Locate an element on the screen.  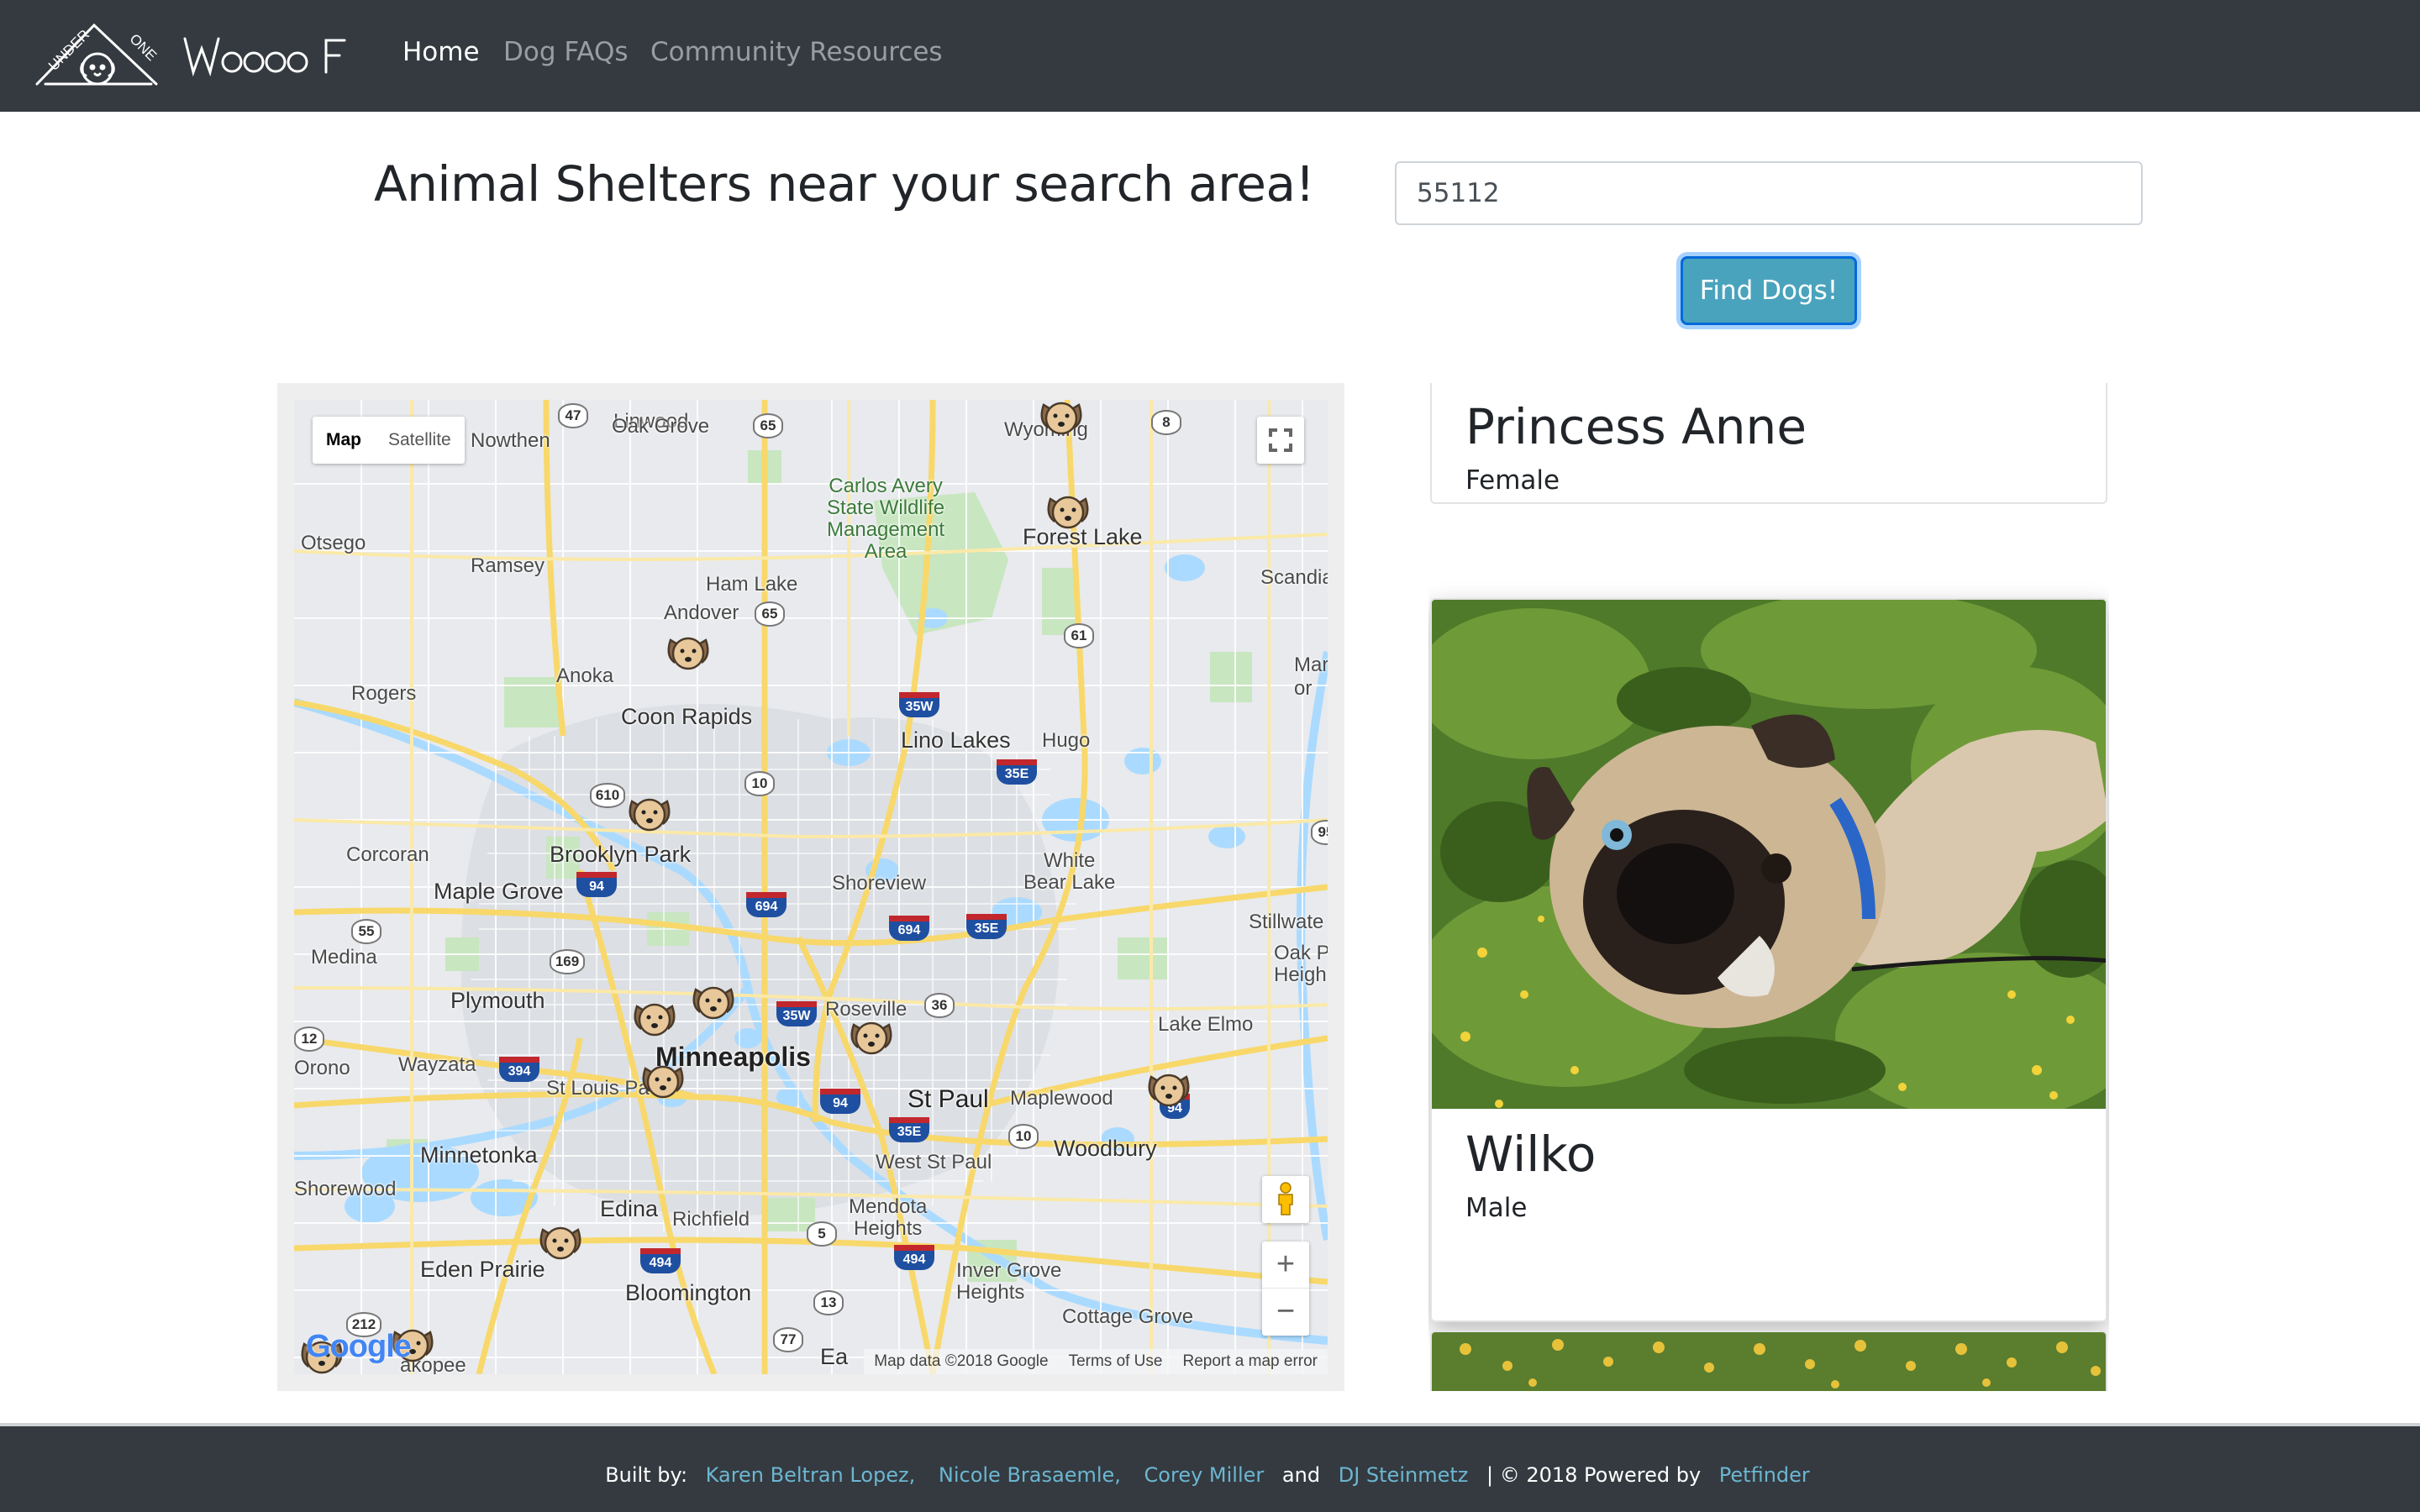
route-shield: 13 is located at coordinates (828, 1302).